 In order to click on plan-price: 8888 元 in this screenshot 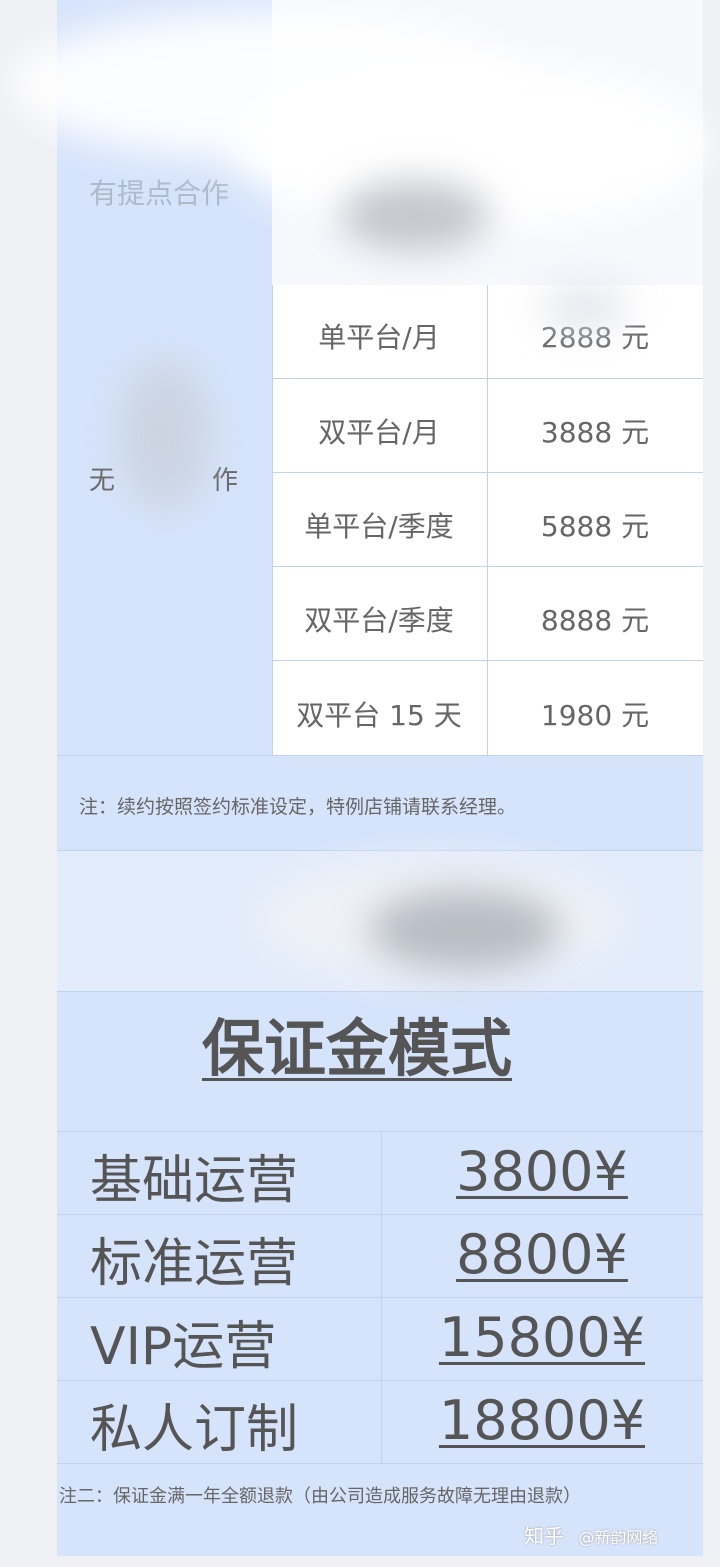, I will do `click(595, 620)`.